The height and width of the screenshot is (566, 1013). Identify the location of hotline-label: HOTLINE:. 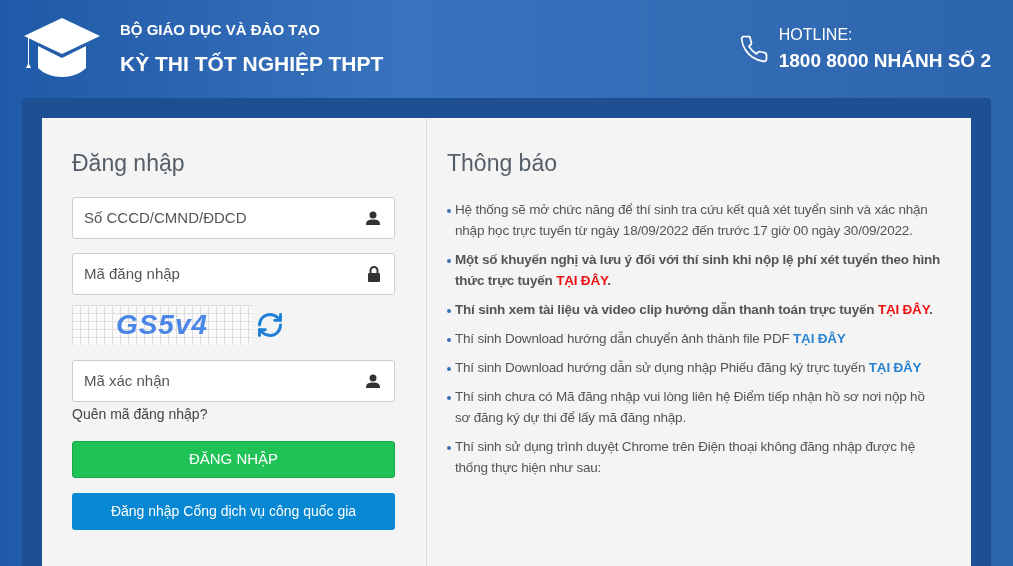
(816, 34).